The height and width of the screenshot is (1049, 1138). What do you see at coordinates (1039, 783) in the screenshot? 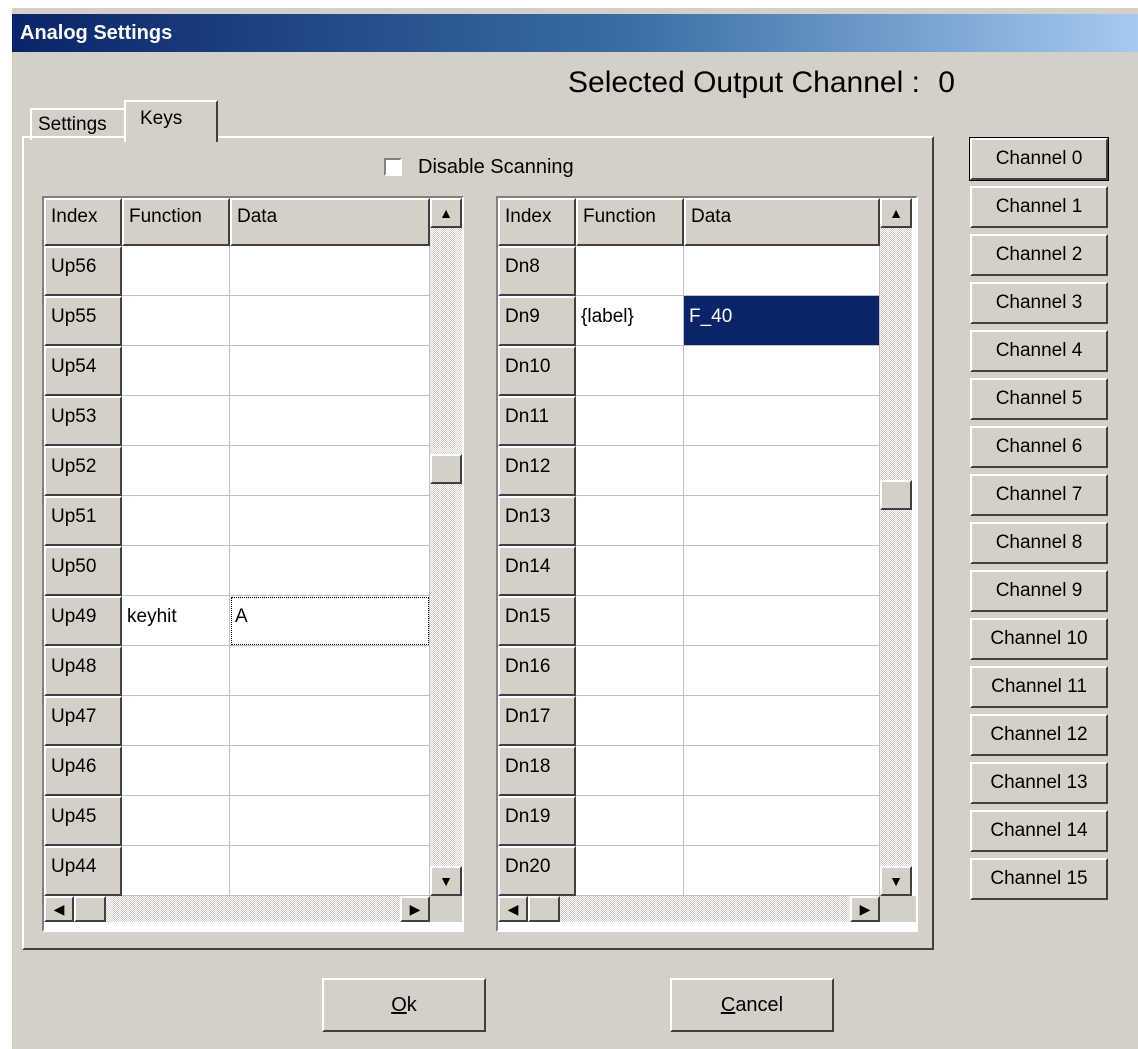
I see `channel-13-button: Channel 13` at bounding box center [1039, 783].